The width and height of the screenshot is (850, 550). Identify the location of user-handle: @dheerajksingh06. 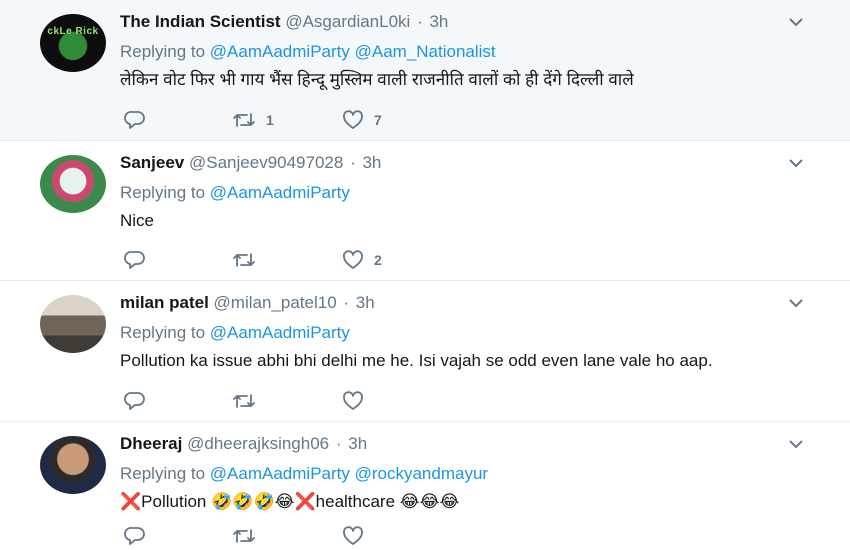
(258, 443).